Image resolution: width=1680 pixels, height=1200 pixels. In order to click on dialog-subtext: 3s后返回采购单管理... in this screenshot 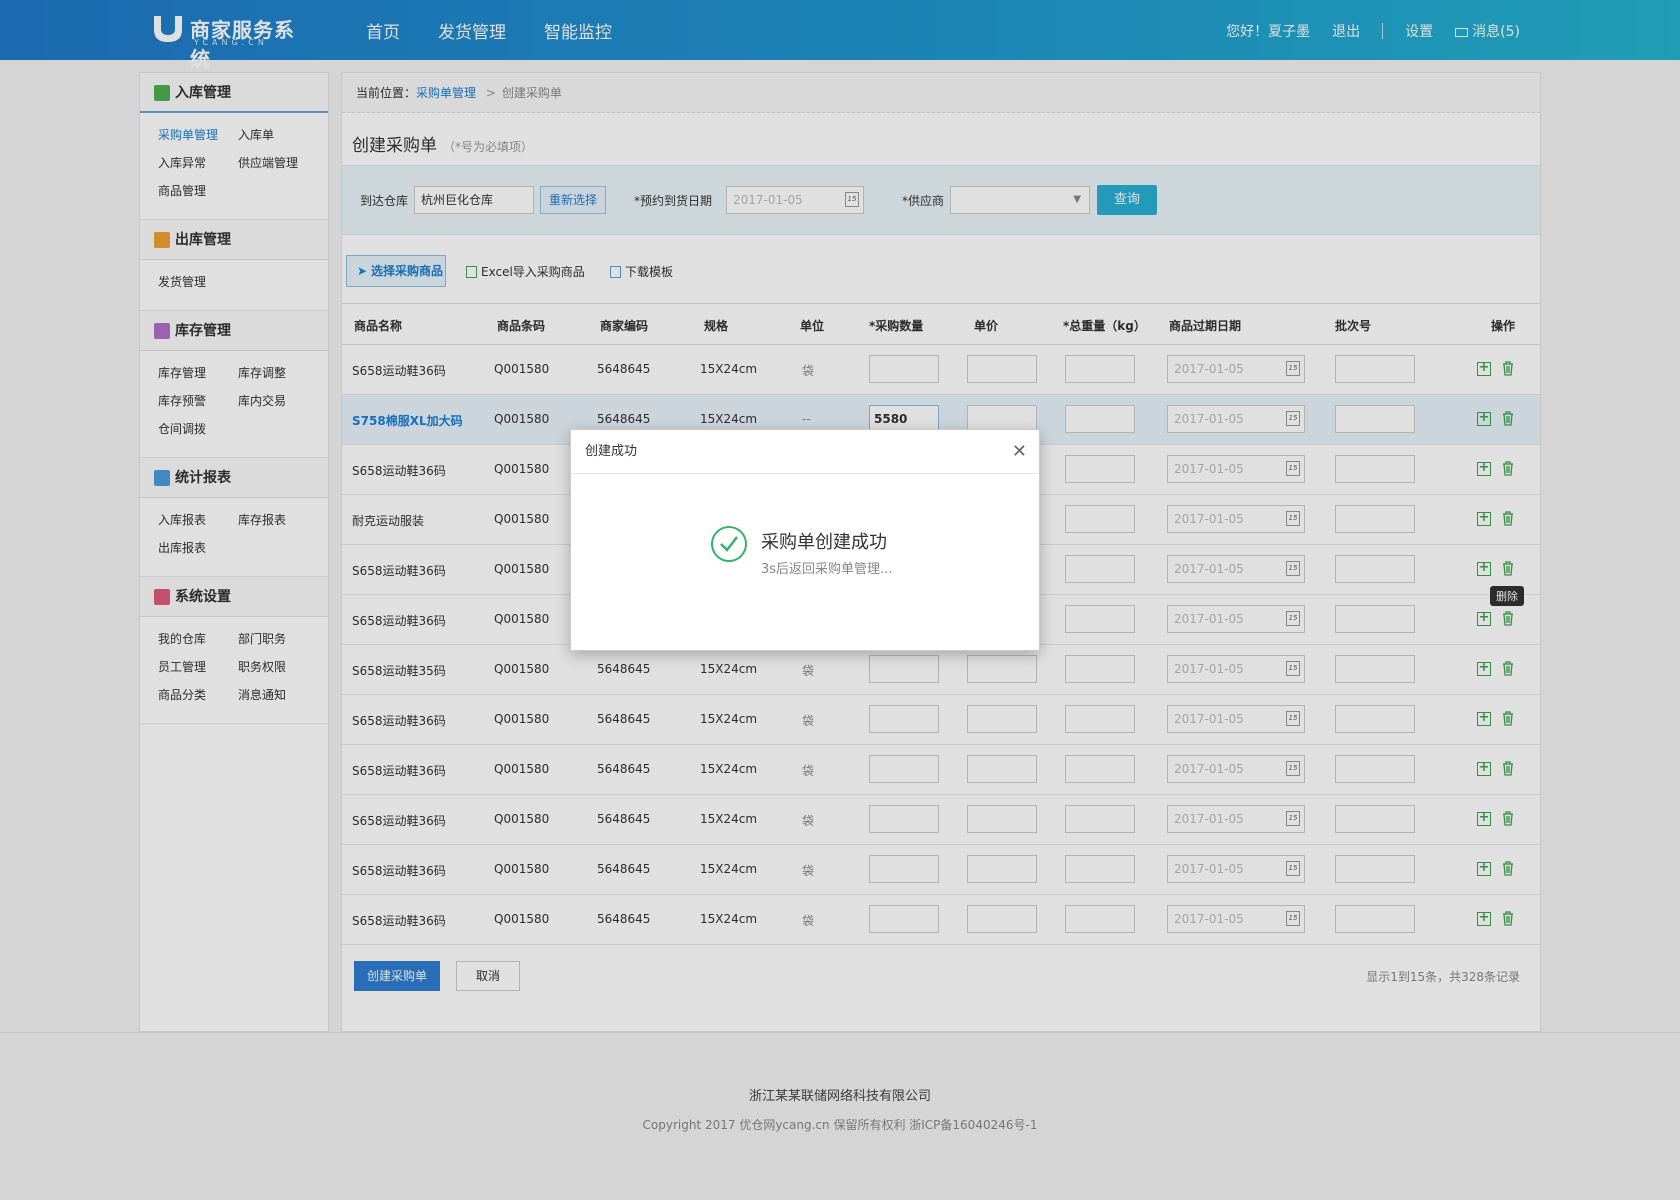, I will do `click(827, 569)`.